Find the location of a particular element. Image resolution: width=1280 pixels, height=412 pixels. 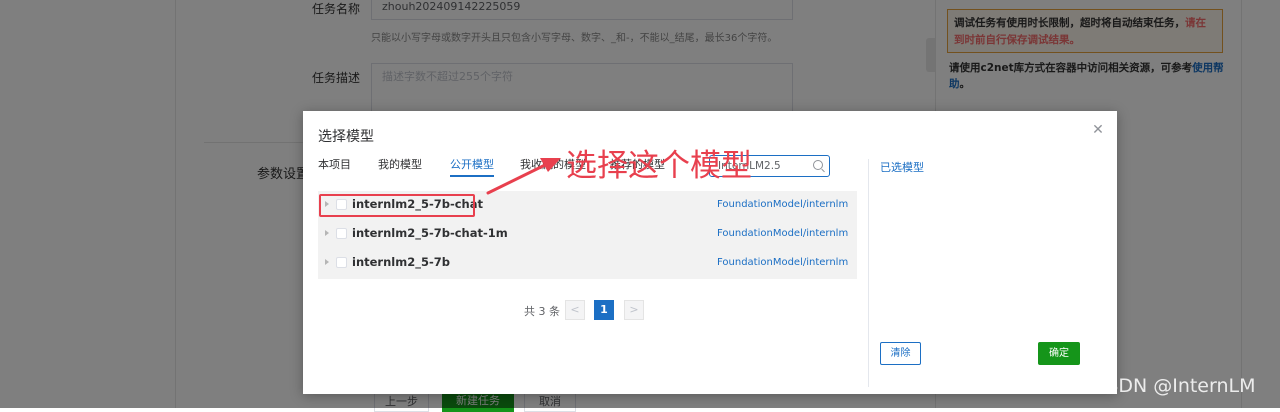

dialog-column-divider is located at coordinates (868, 273).